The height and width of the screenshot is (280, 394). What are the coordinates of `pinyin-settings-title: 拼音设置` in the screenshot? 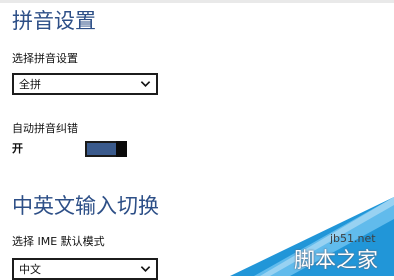 It's located at (54, 21).